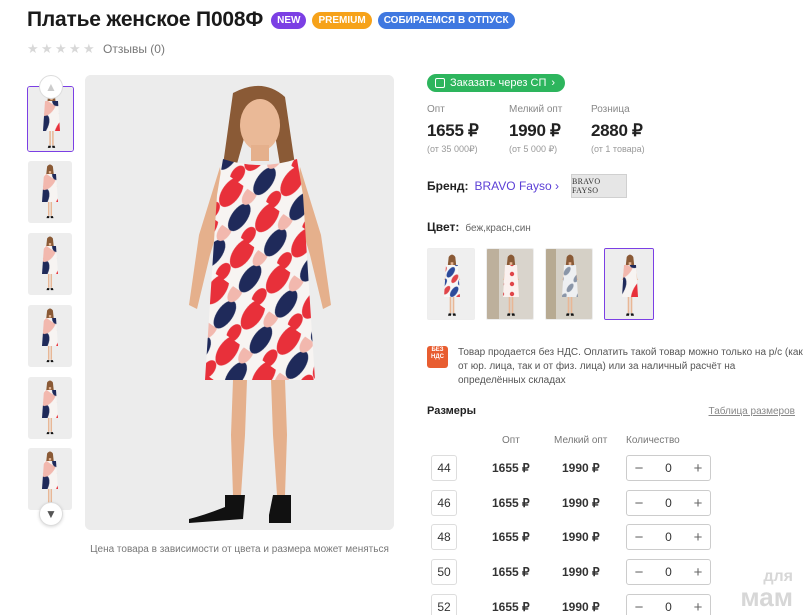  Describe the element at coordinates (616, 469) in the screenshot. I see `size-row: 44 1655 ₽ 1990 ₽ − 0 +` at that location.